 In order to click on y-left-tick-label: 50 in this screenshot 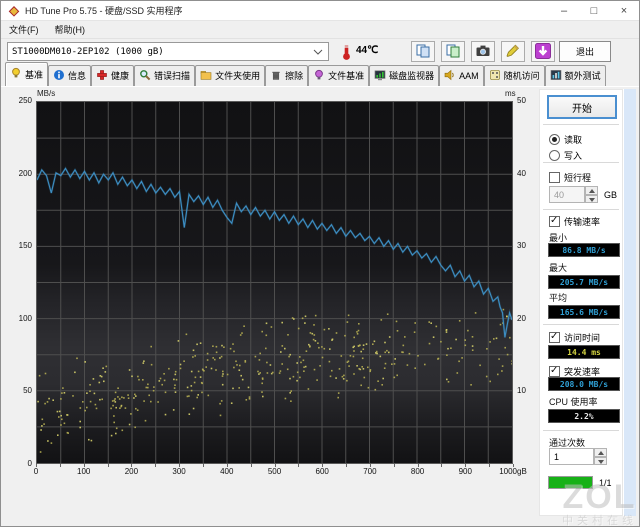, I will do `click(27, 391)`.